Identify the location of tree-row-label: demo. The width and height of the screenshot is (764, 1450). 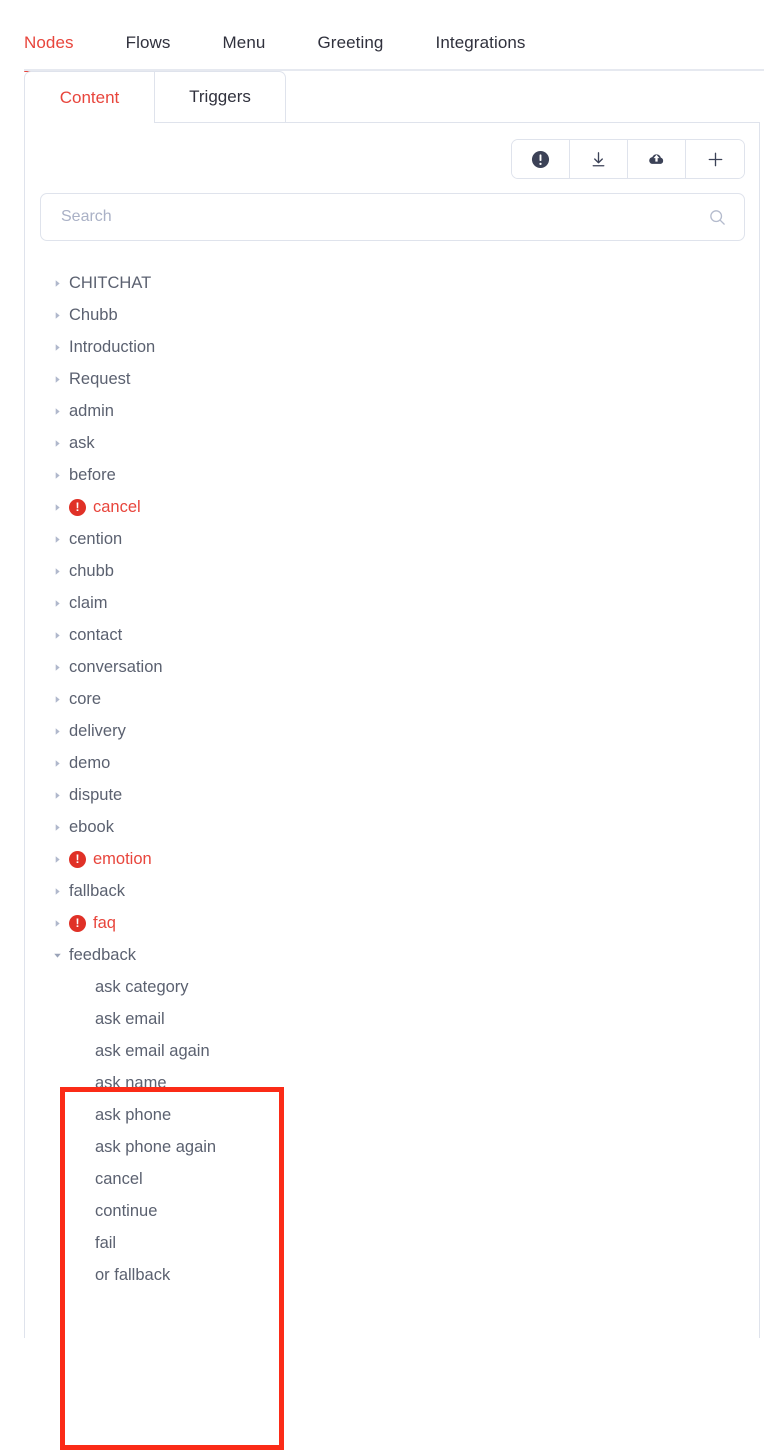
(90, 762).